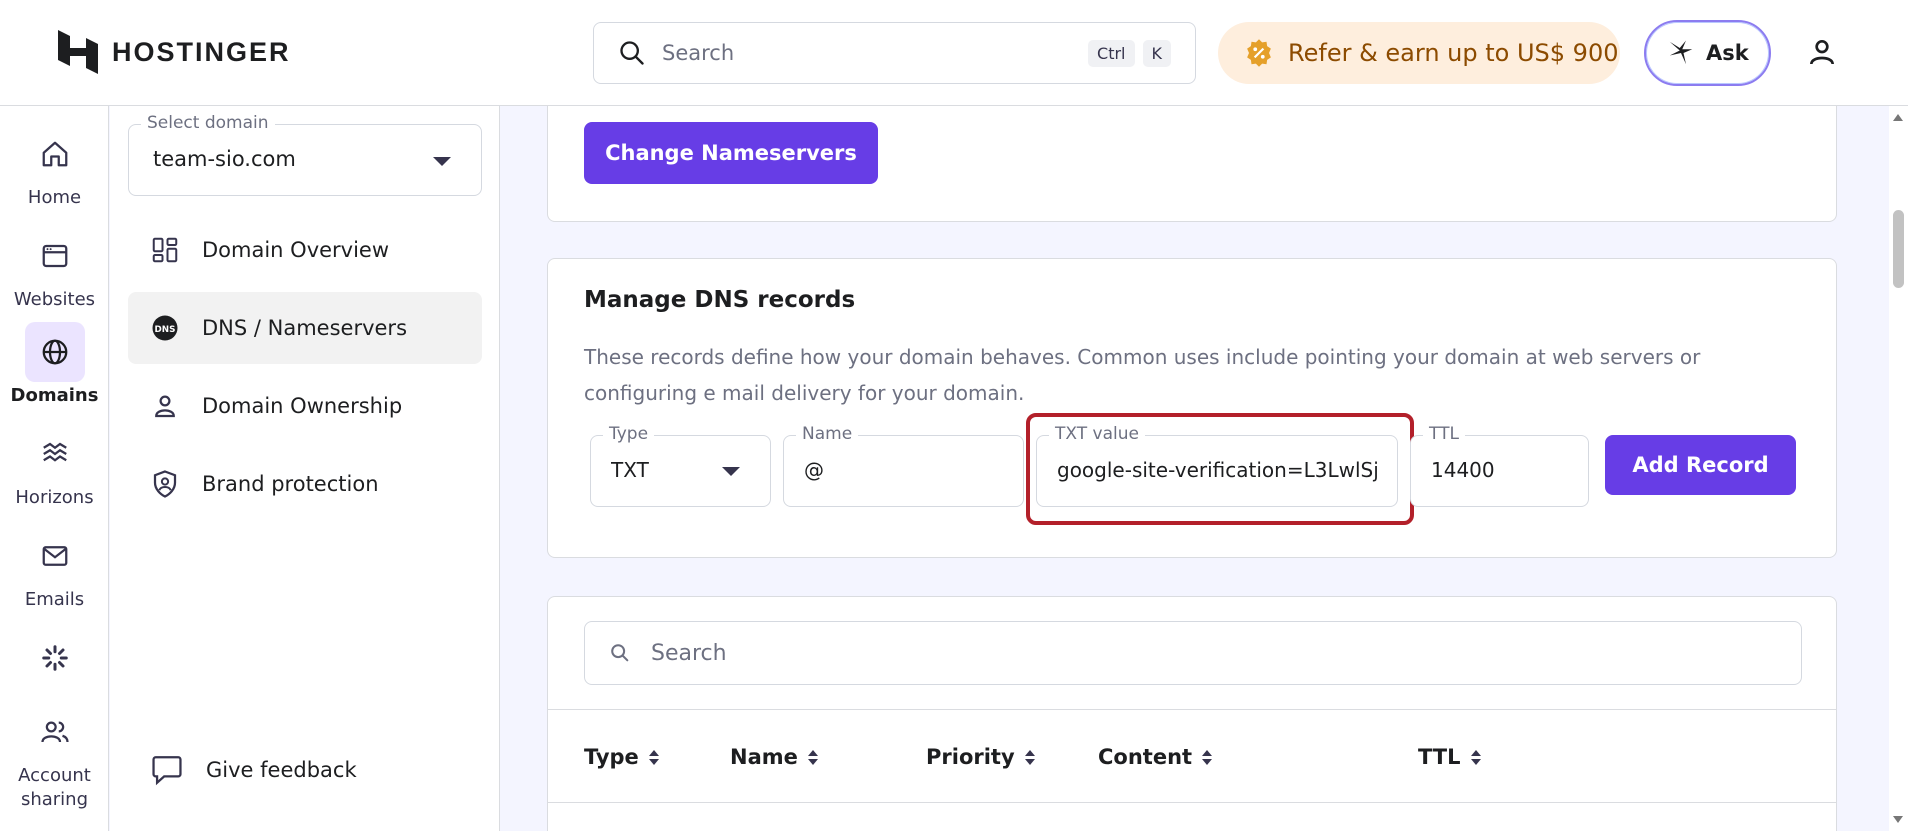 Image resolution: width=1908 pixels, height=831 pixels. Describe the element at coordinates (54, 599) in the screenshot. I see `nav-label-emails: Emails` at that location.